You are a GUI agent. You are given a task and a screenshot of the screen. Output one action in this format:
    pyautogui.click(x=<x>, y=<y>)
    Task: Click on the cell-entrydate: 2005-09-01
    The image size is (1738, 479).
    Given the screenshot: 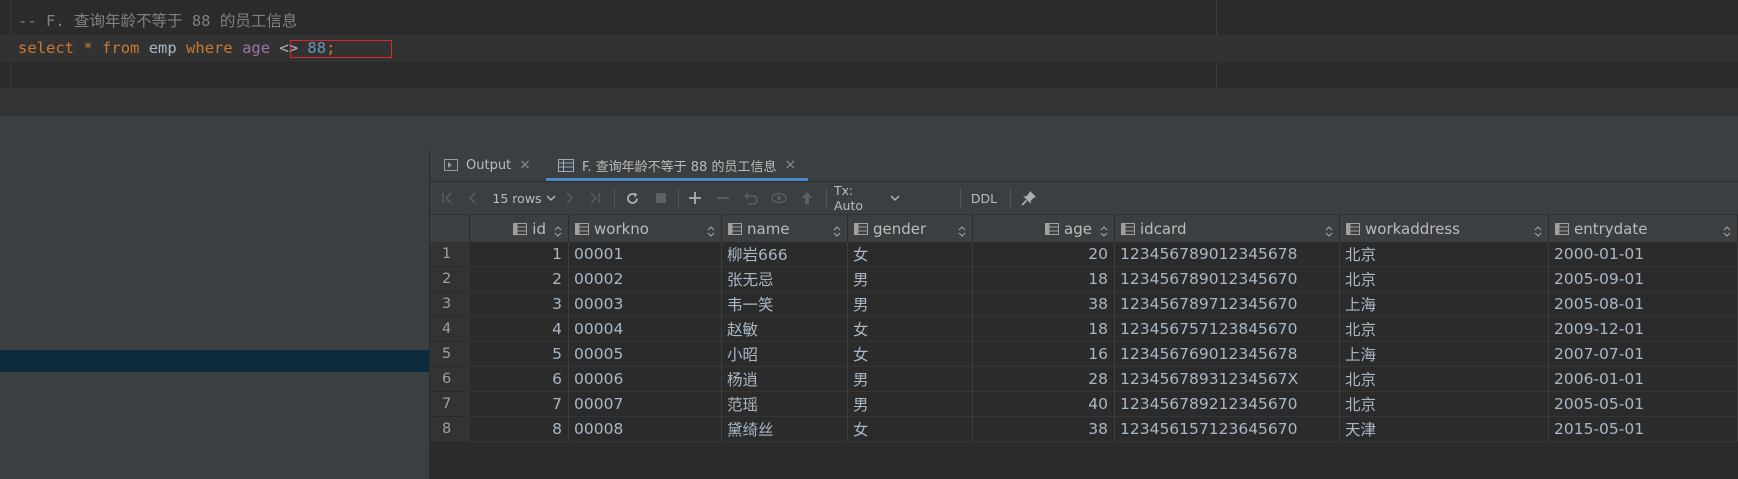 What is the action you would take?
    pyautogui.click(x=1643, y=279)
    